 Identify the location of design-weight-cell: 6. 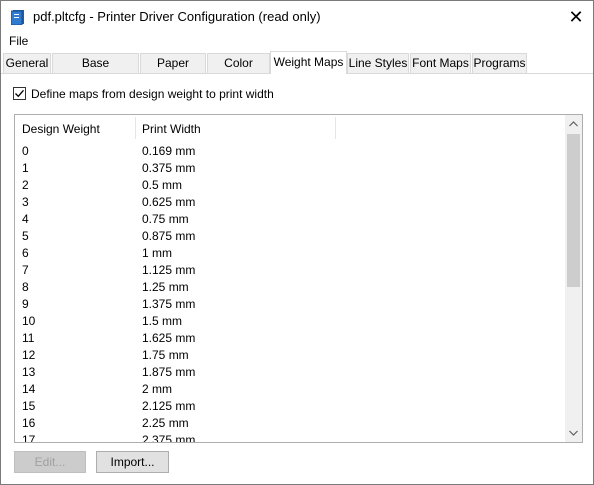
(25, 253).